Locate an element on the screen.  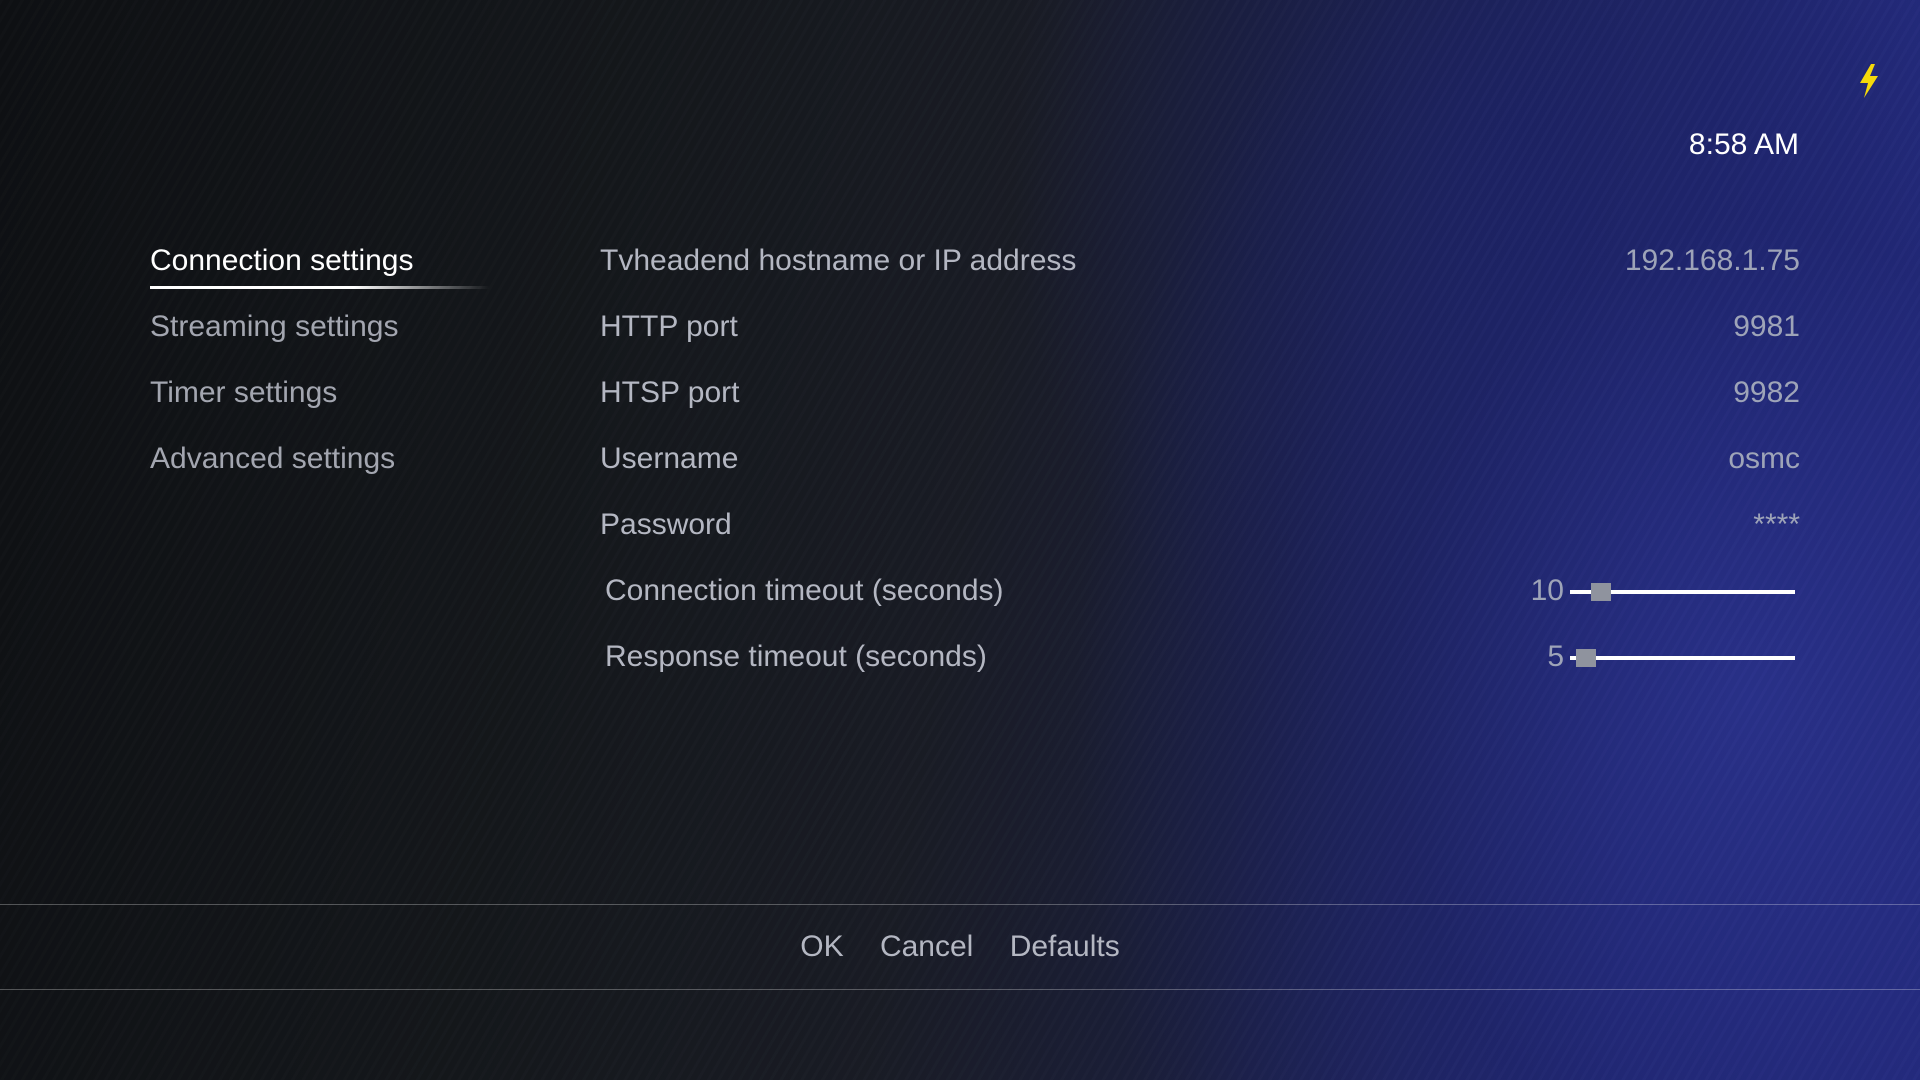
setting-password: Password **** is located at coordinates (1200, 533).